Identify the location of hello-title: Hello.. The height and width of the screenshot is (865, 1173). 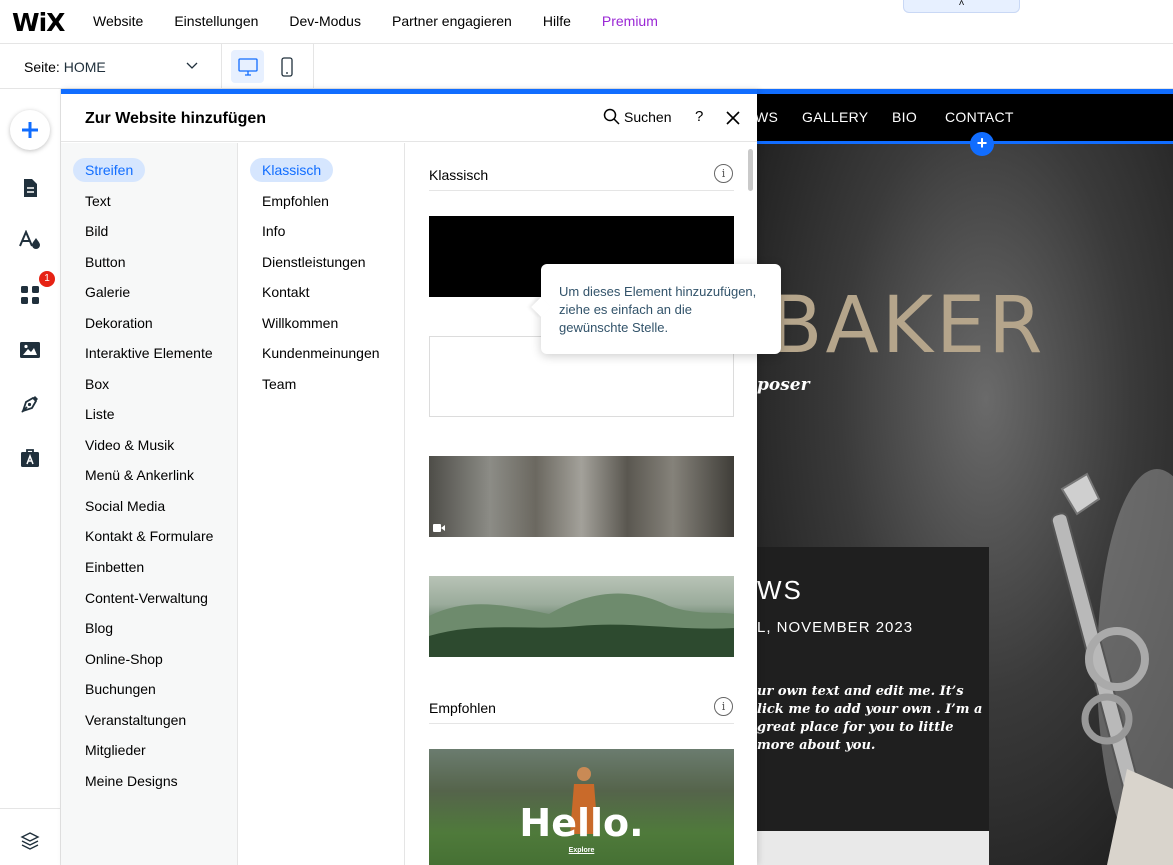
(581, 823).